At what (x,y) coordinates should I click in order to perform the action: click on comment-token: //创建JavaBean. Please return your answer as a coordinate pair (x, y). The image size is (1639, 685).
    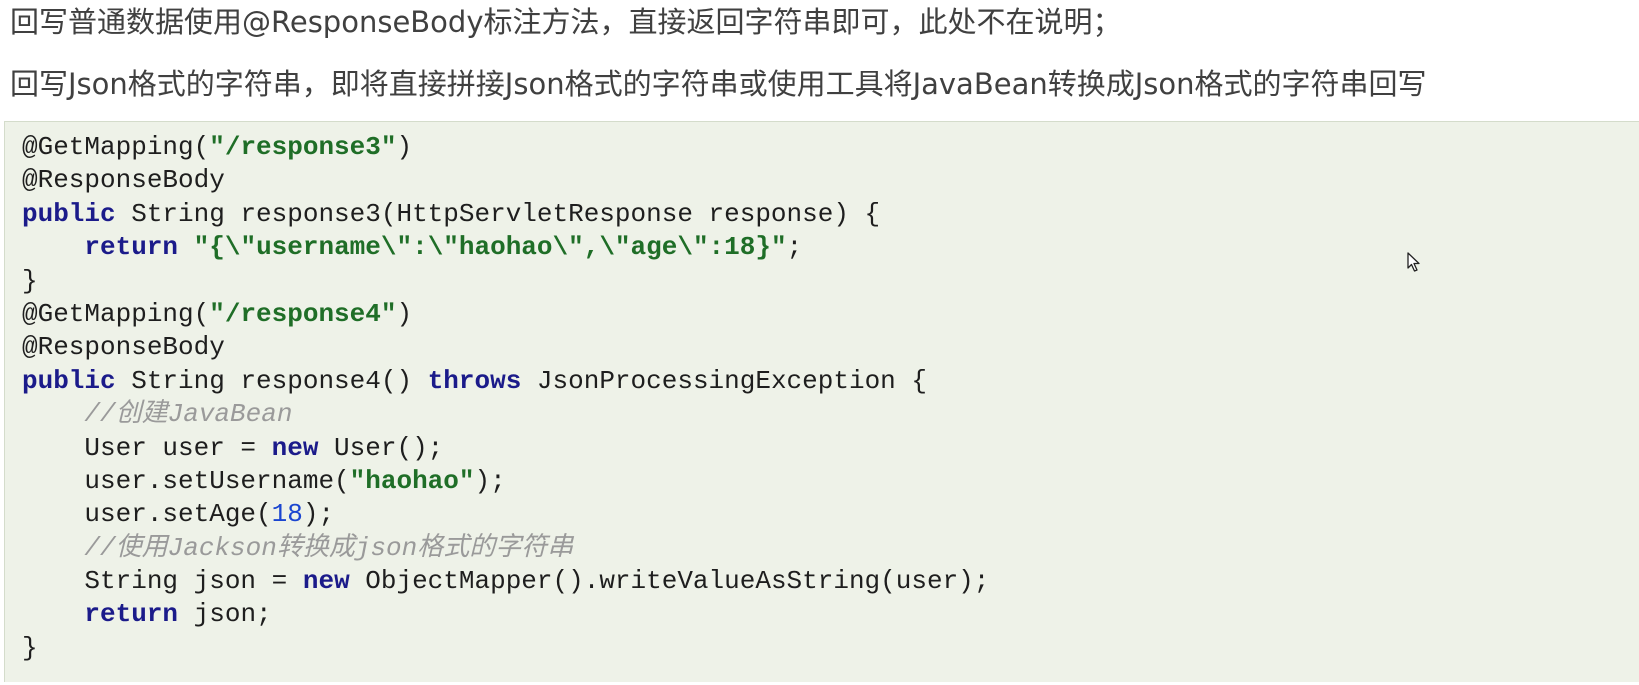
    Looking at the image, I should click on (188, 414).